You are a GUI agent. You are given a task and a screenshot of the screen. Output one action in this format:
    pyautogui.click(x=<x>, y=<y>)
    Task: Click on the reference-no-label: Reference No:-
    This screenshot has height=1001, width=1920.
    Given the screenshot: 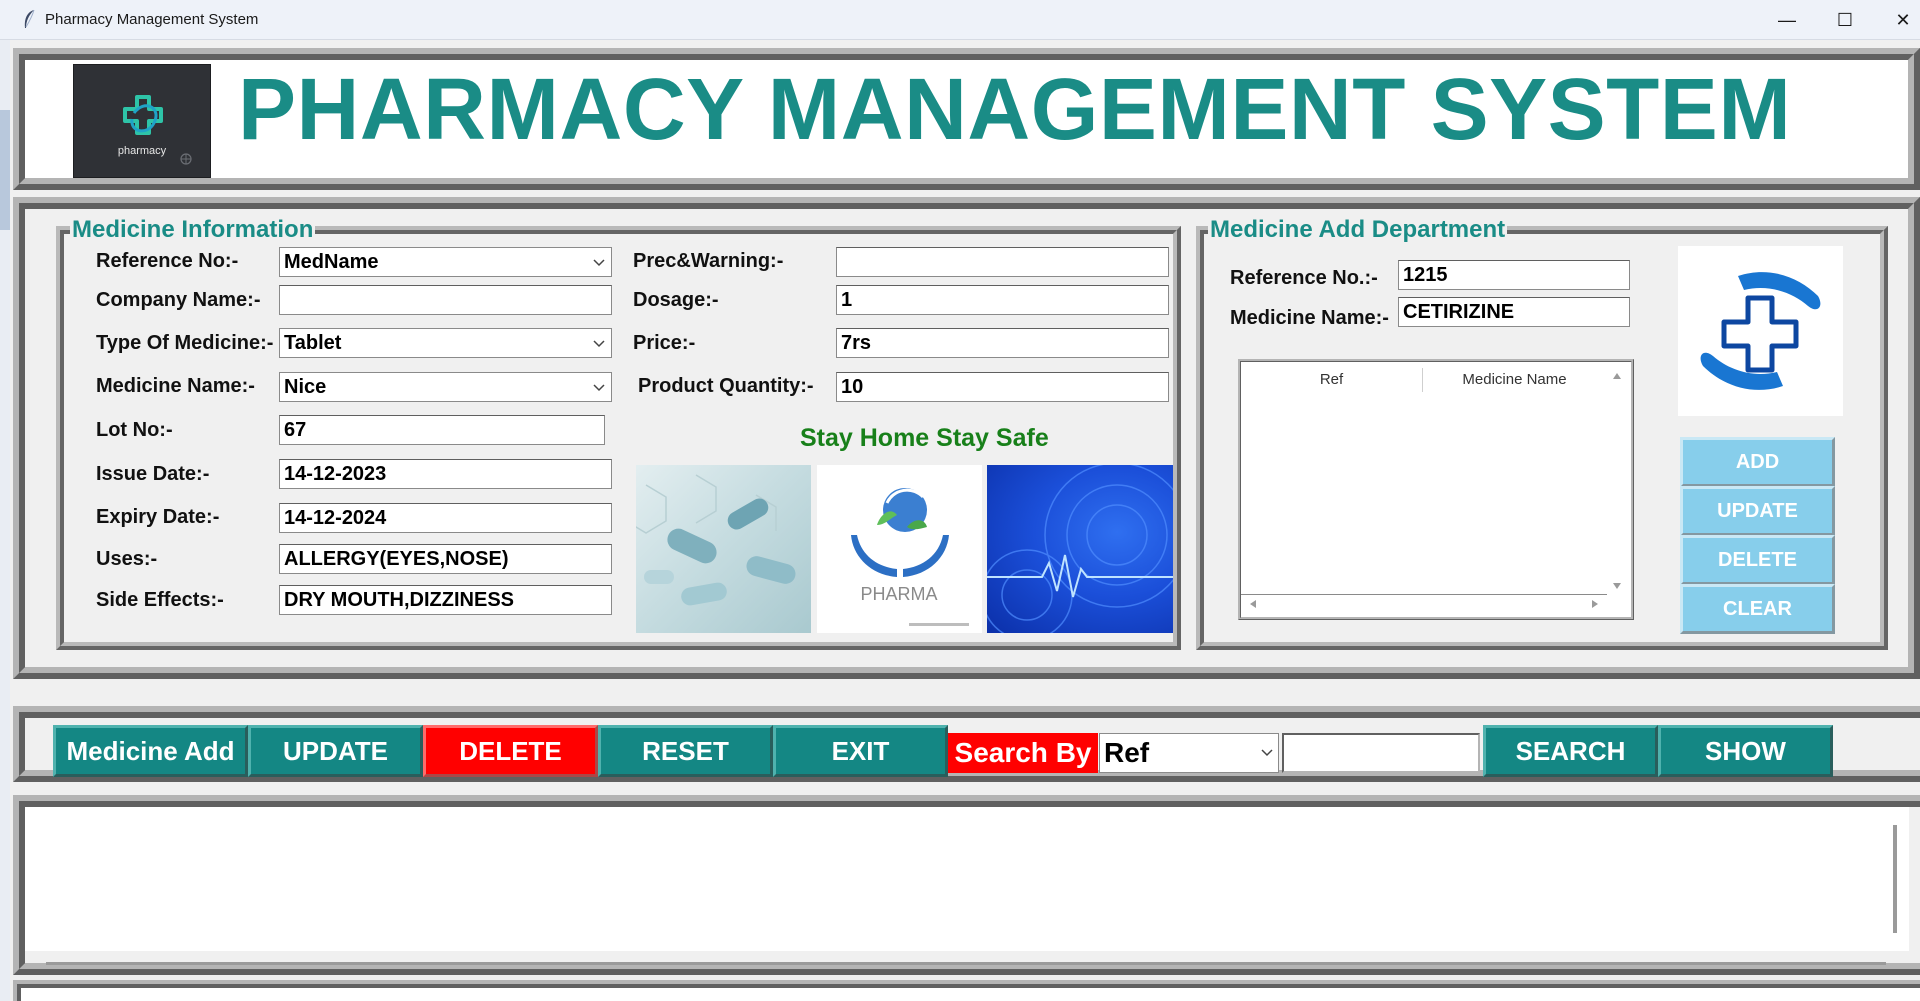 What is the action you would take?
    pyautogui.click(x=167, y=261)
    